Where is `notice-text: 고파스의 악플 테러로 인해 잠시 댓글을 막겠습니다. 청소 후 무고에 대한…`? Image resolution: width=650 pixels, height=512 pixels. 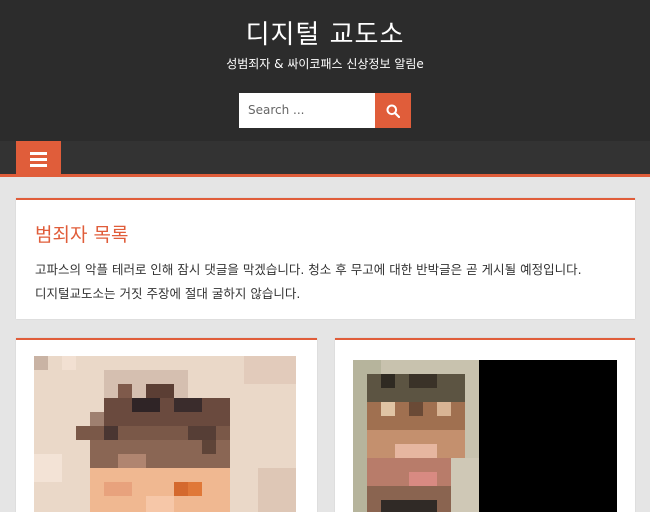 notice-text: 고파스의 악플 테러로 인해 잠시 댓글을 막겠습니다. 청소 후 무고에 대한… is located at coordinates (327, 282).